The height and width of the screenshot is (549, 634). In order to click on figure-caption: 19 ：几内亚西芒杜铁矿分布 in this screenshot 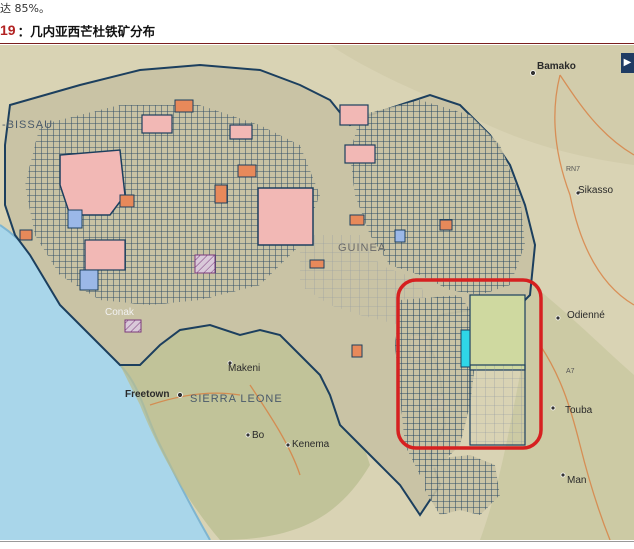, I will do `click(77, 30)`.